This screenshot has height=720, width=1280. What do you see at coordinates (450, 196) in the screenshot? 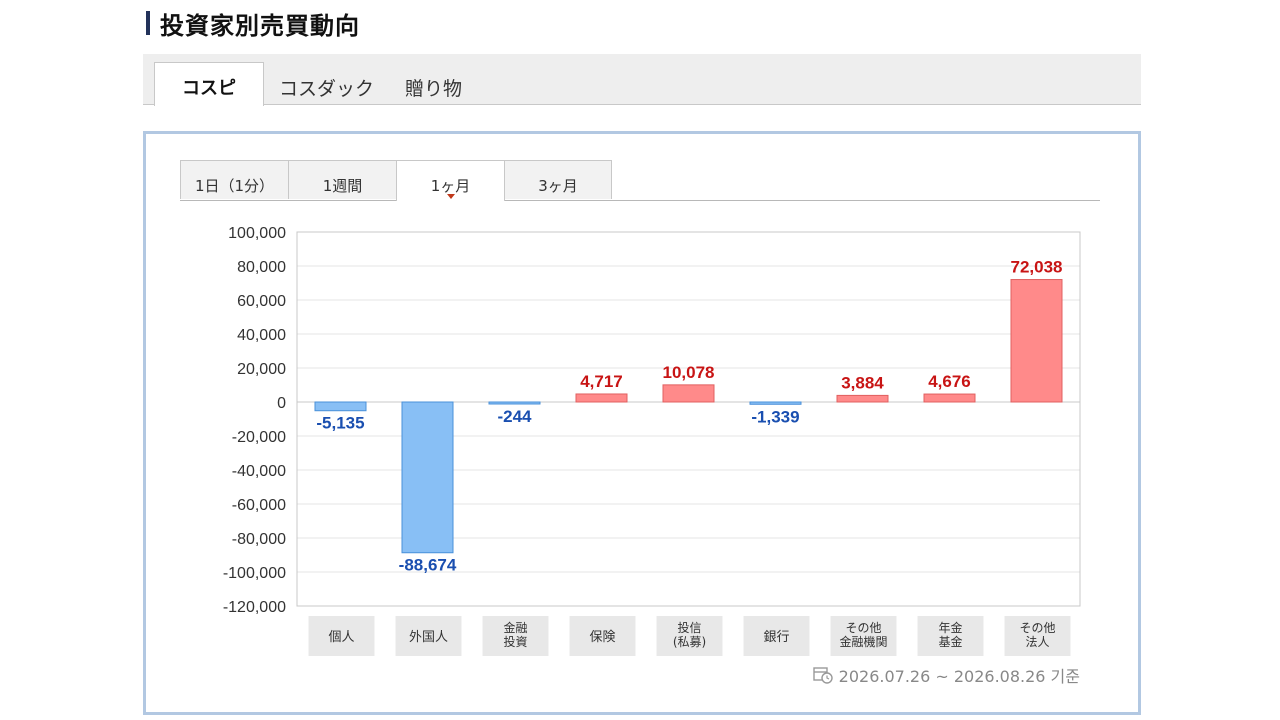
I see `active-tab-marker-icon` at bounding box center [450, 196].